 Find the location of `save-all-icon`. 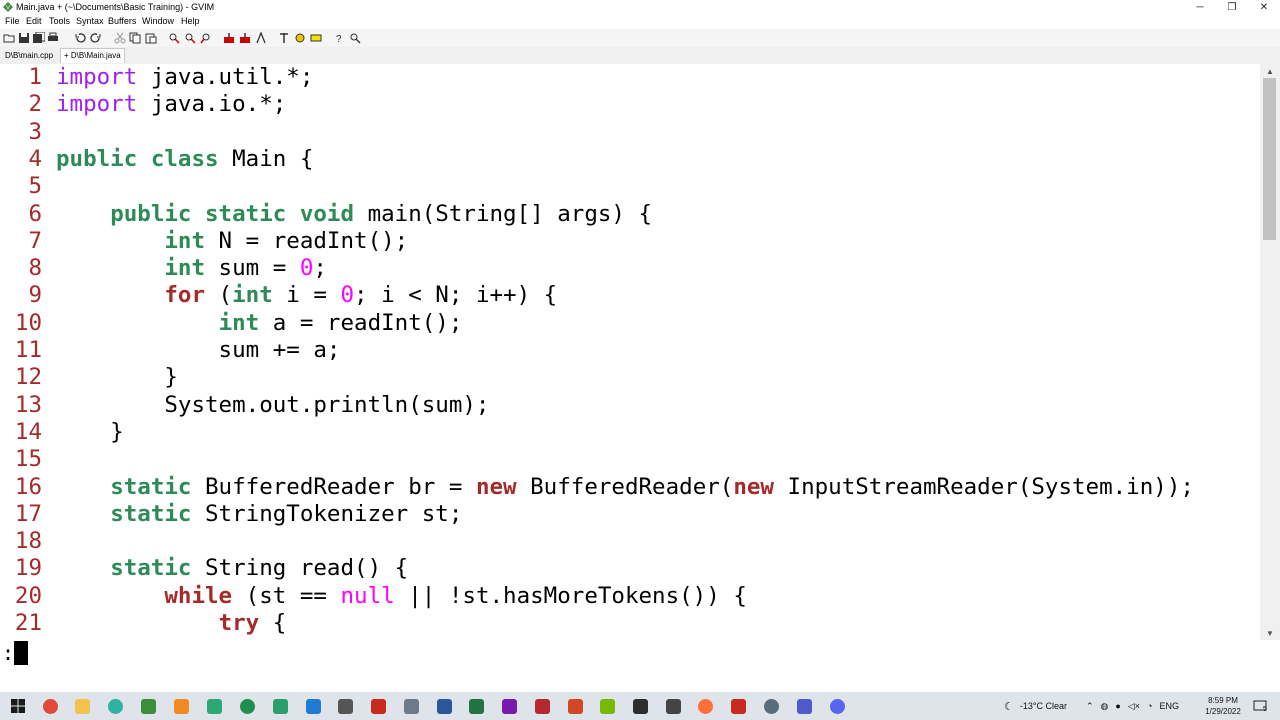

save-all-icon is located at coordinates (39, 38).